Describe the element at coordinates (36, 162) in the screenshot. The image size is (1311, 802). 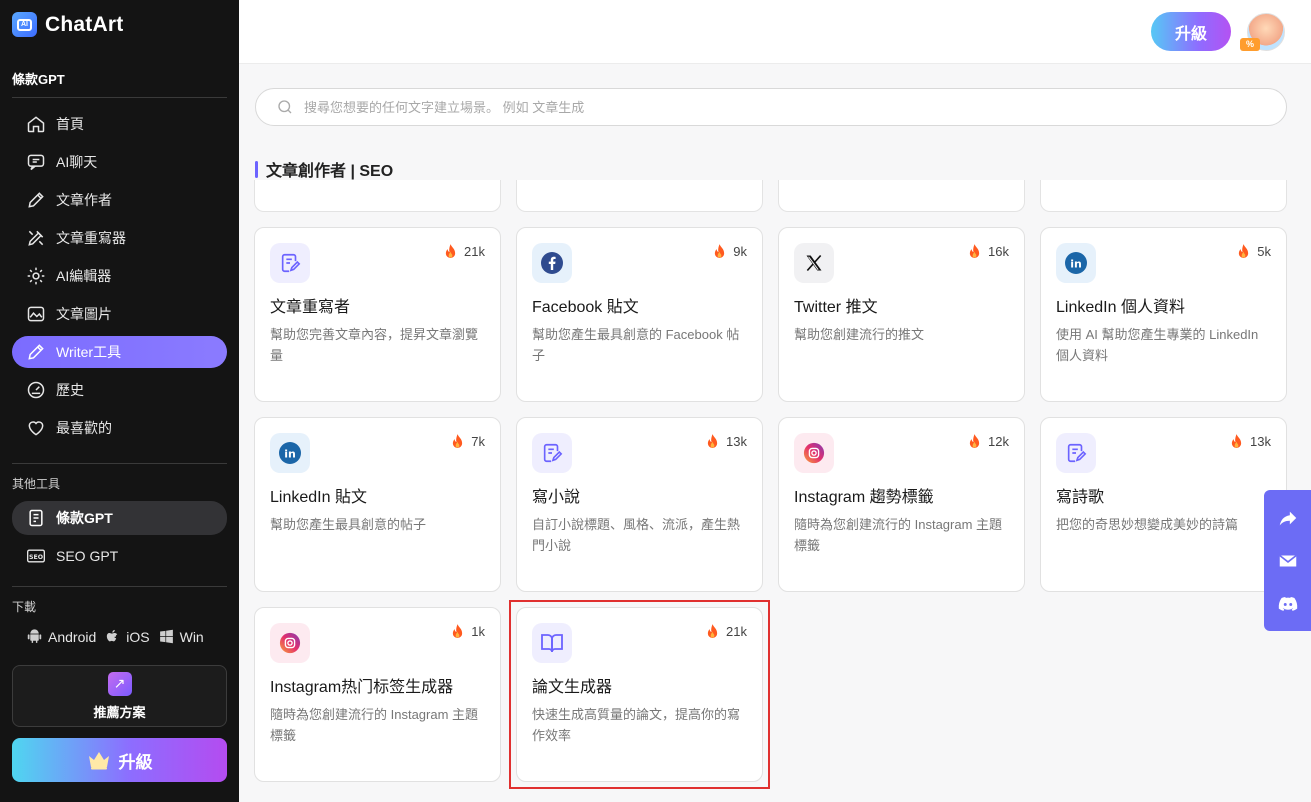
I see `chat-icon` at that location.